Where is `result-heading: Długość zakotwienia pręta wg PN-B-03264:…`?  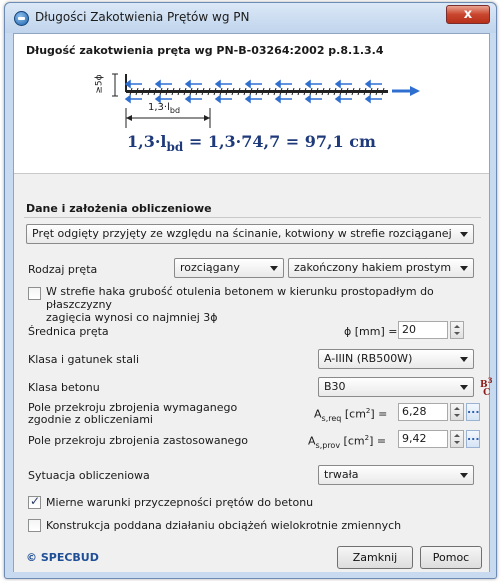
result-heading: Długość zakotwienia pręta wg PN-B-03264:… is located at coordinates (205, 50).